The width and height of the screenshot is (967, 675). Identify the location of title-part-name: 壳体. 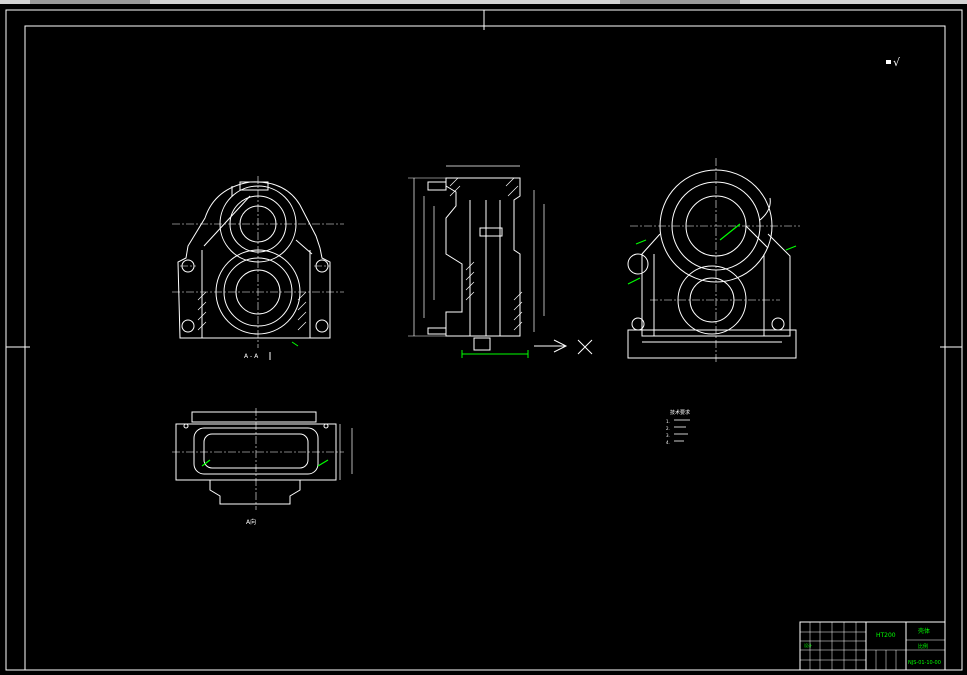
(924, 631).